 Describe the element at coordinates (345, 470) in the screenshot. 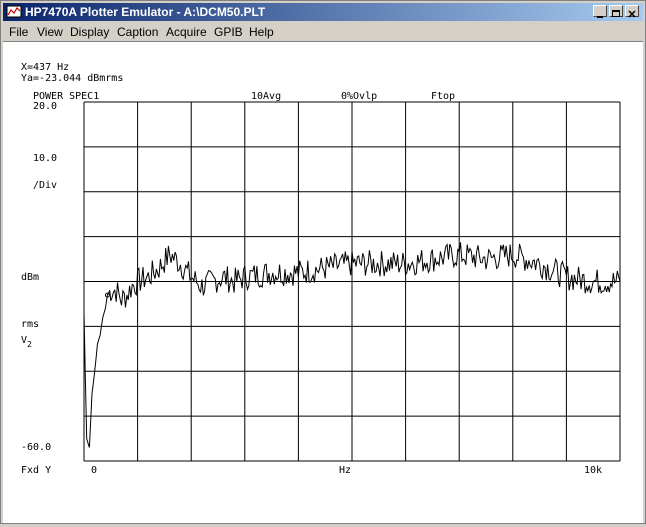

I see `x-unit-label: Hz` at that location.